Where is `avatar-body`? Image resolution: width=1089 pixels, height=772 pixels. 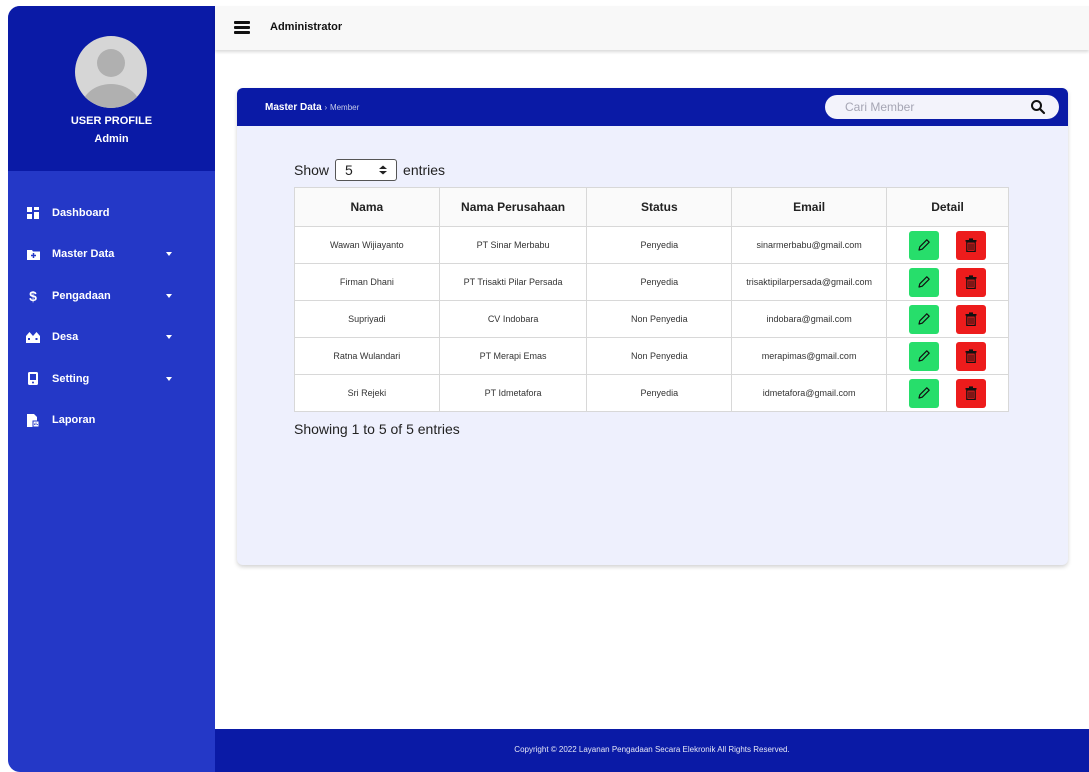 avatar-body is located at coordinates (111, 96).